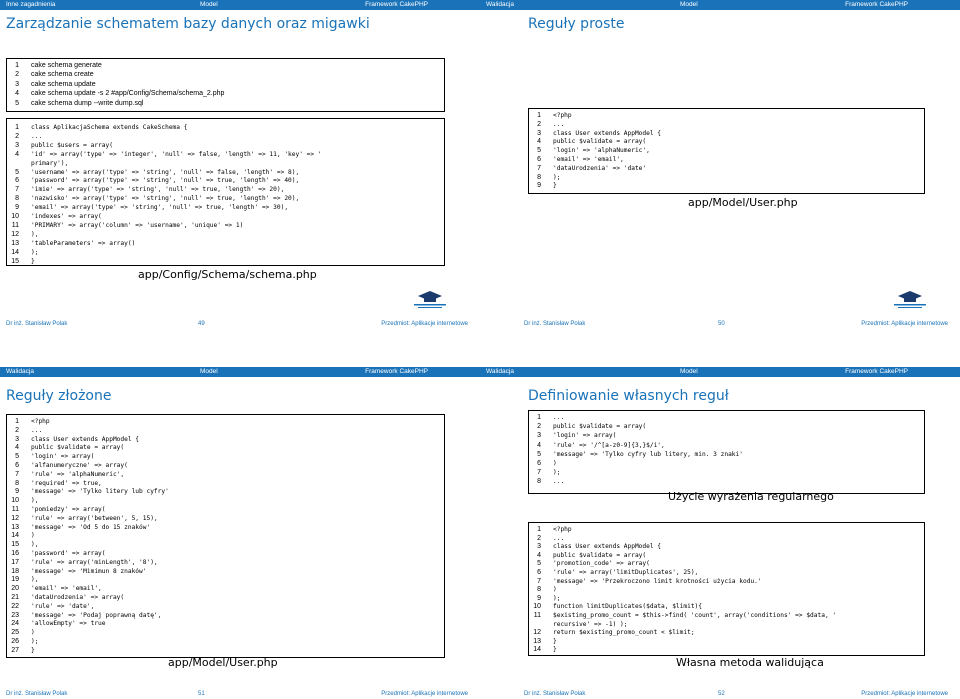 This screenshot has height=699, width=960. Describe the element at coordinates (63, 606) in the screenshot. I see `code-text: 'rule' => 'date',` at that location.